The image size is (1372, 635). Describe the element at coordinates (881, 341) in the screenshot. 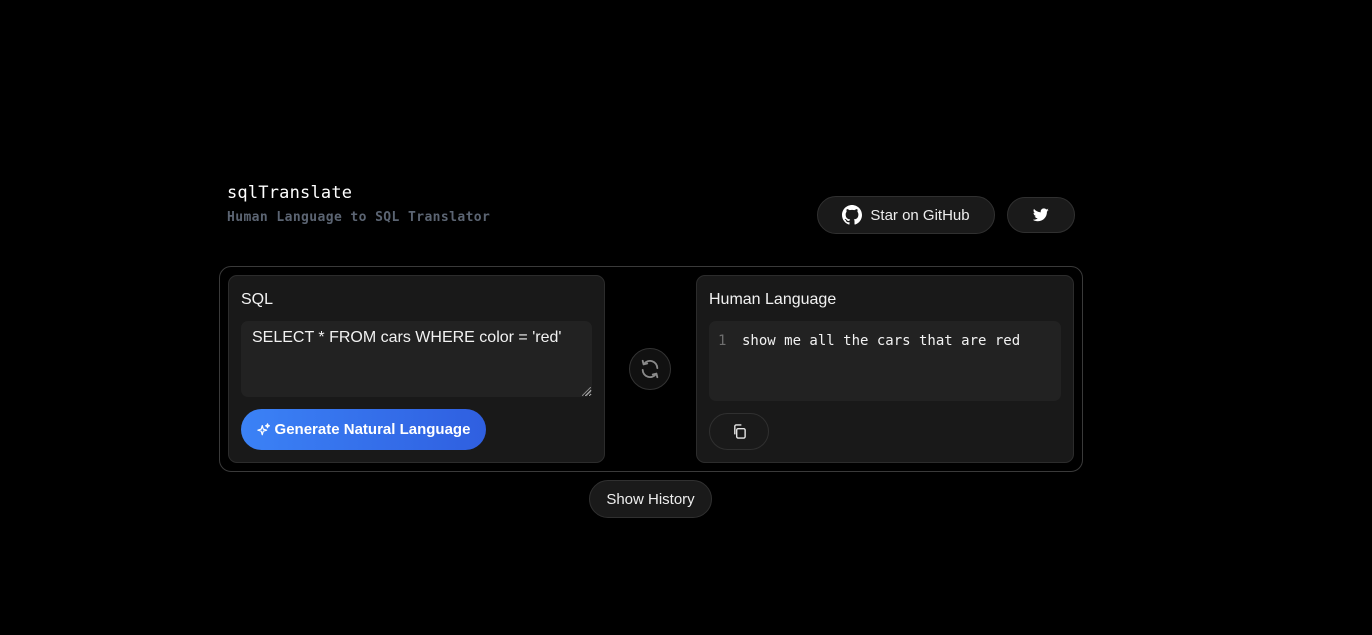

I see `output-text: show me all the cars that are red` at that location.